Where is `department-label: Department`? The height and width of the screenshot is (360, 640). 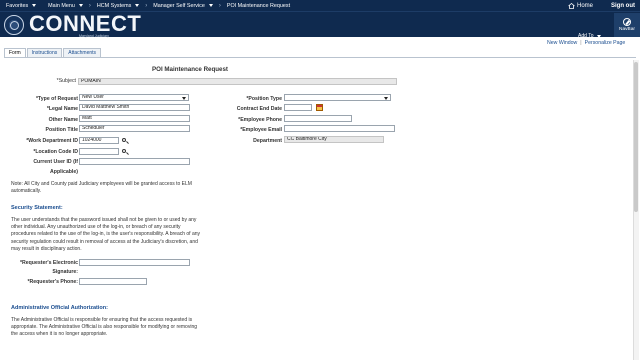
department-label: Department is located at coordinates (267, 141).